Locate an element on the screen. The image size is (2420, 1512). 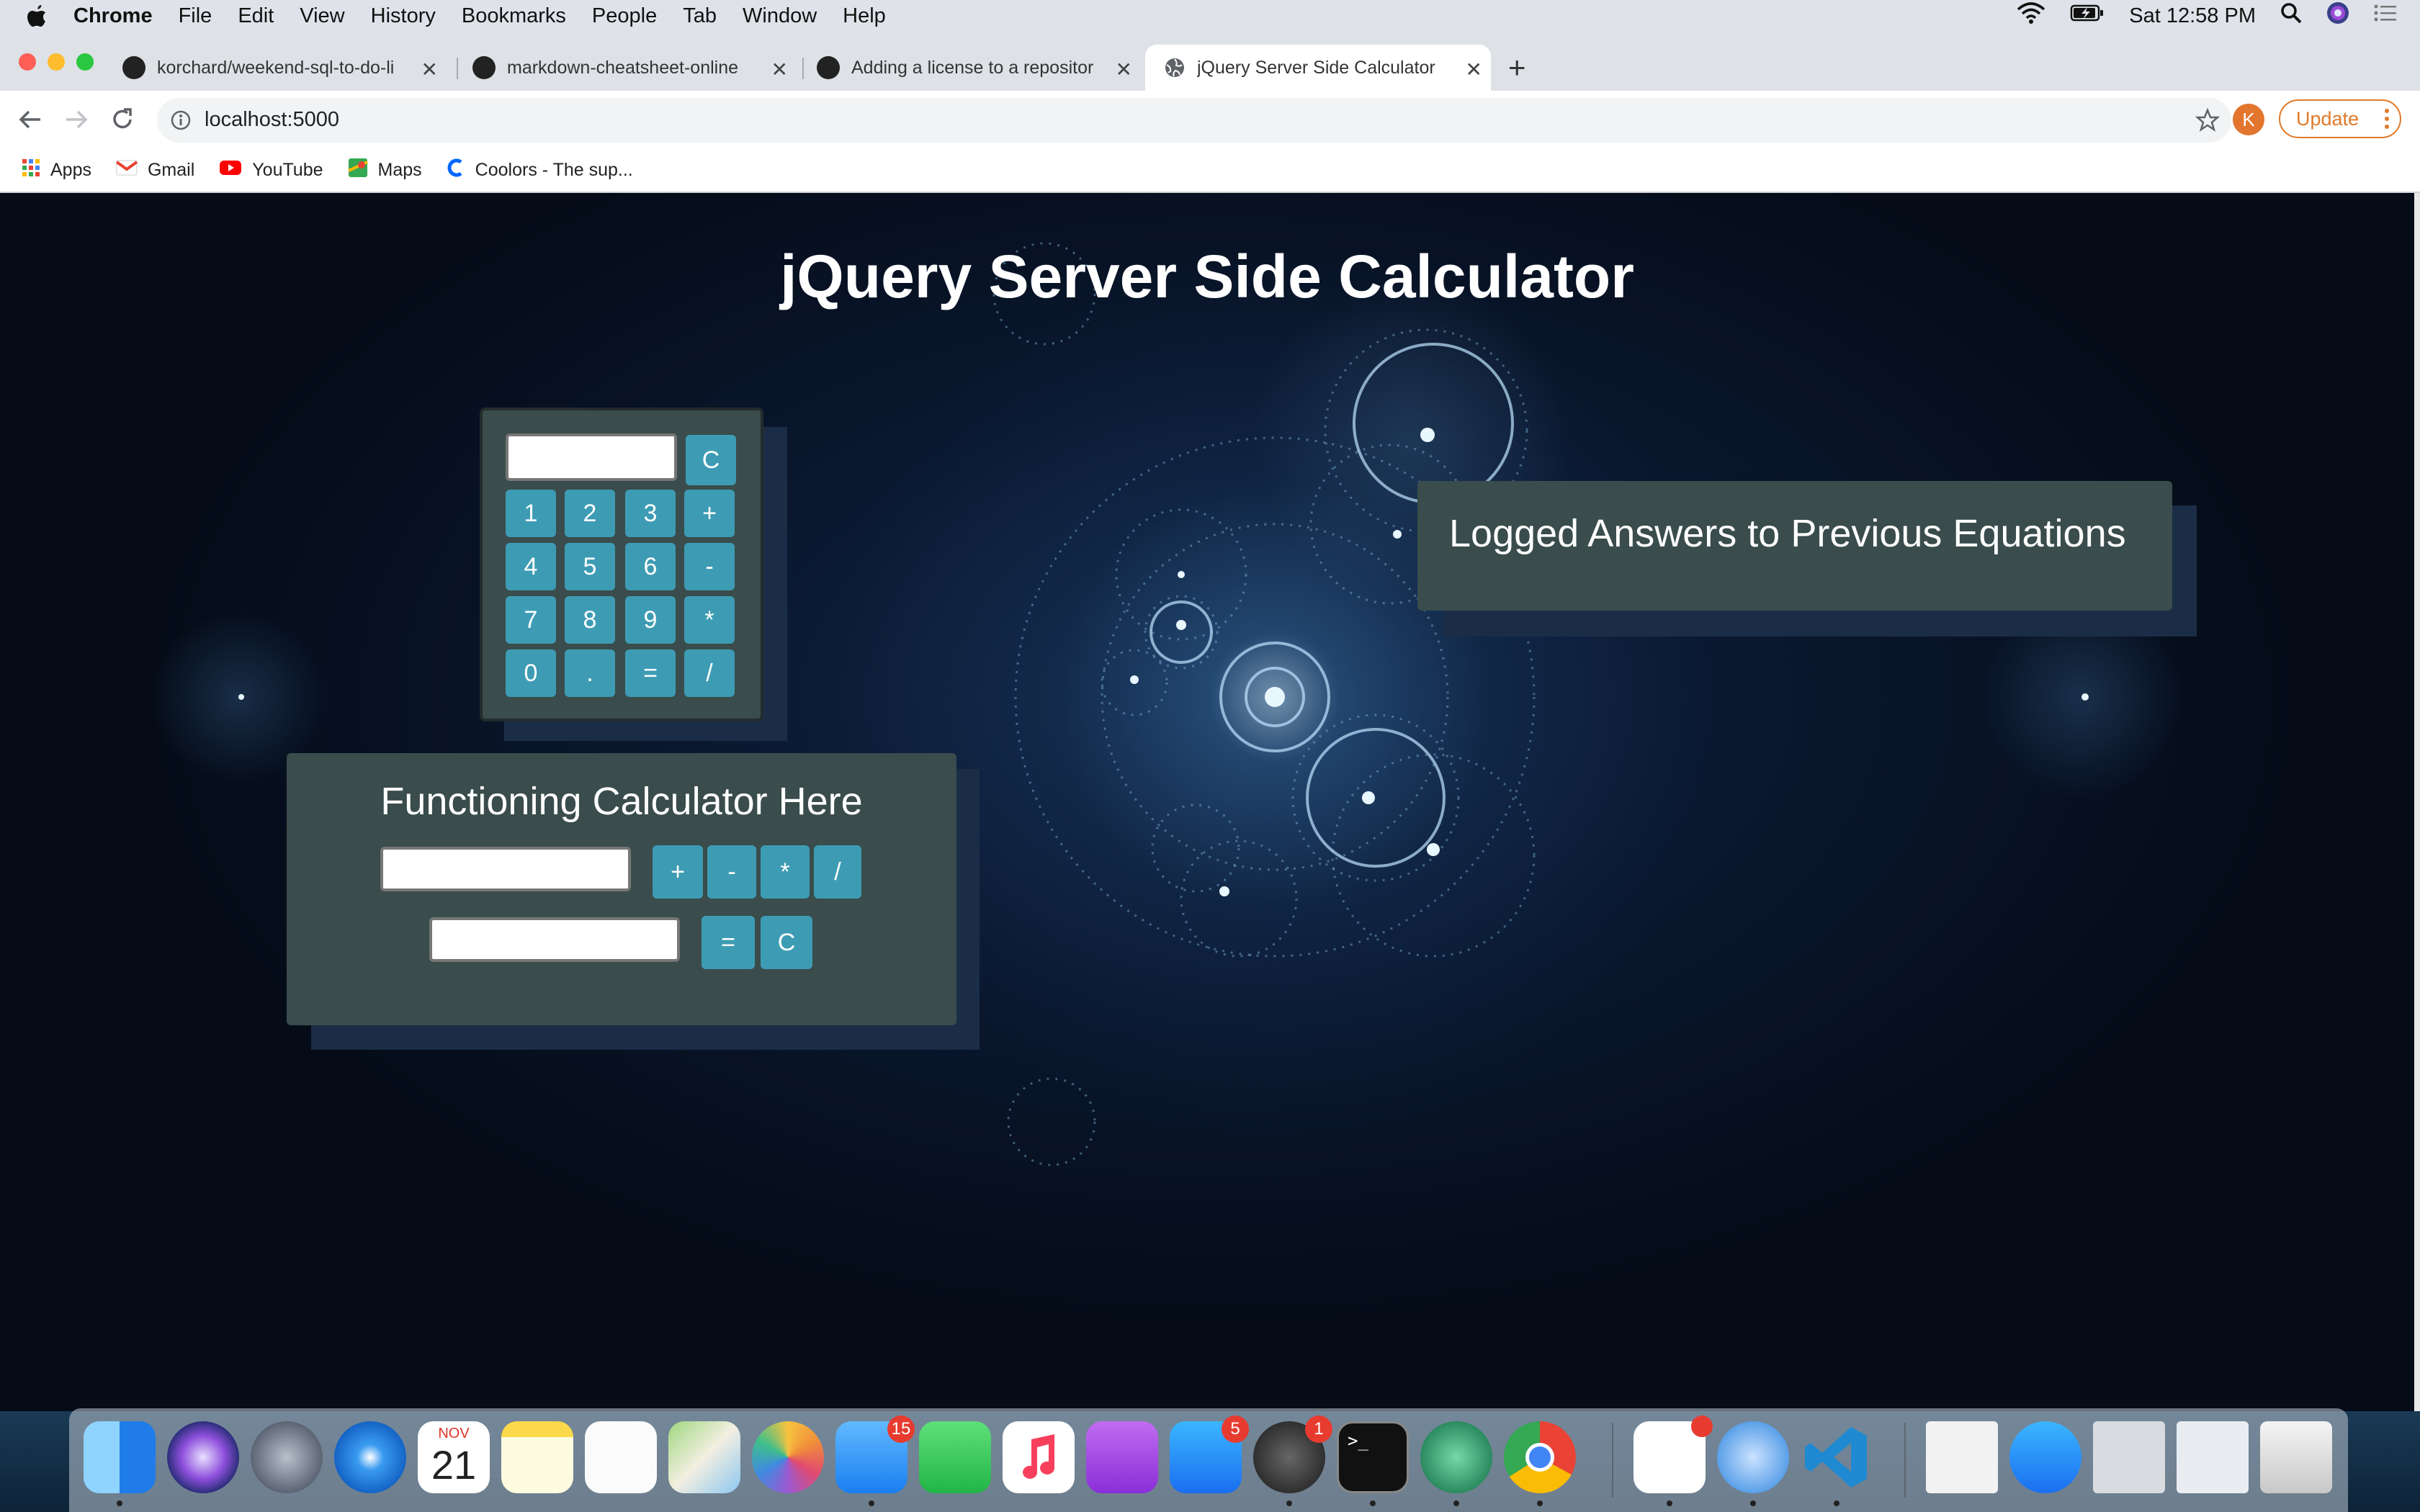
atom-icon is located at coordinates (1456, 1457).